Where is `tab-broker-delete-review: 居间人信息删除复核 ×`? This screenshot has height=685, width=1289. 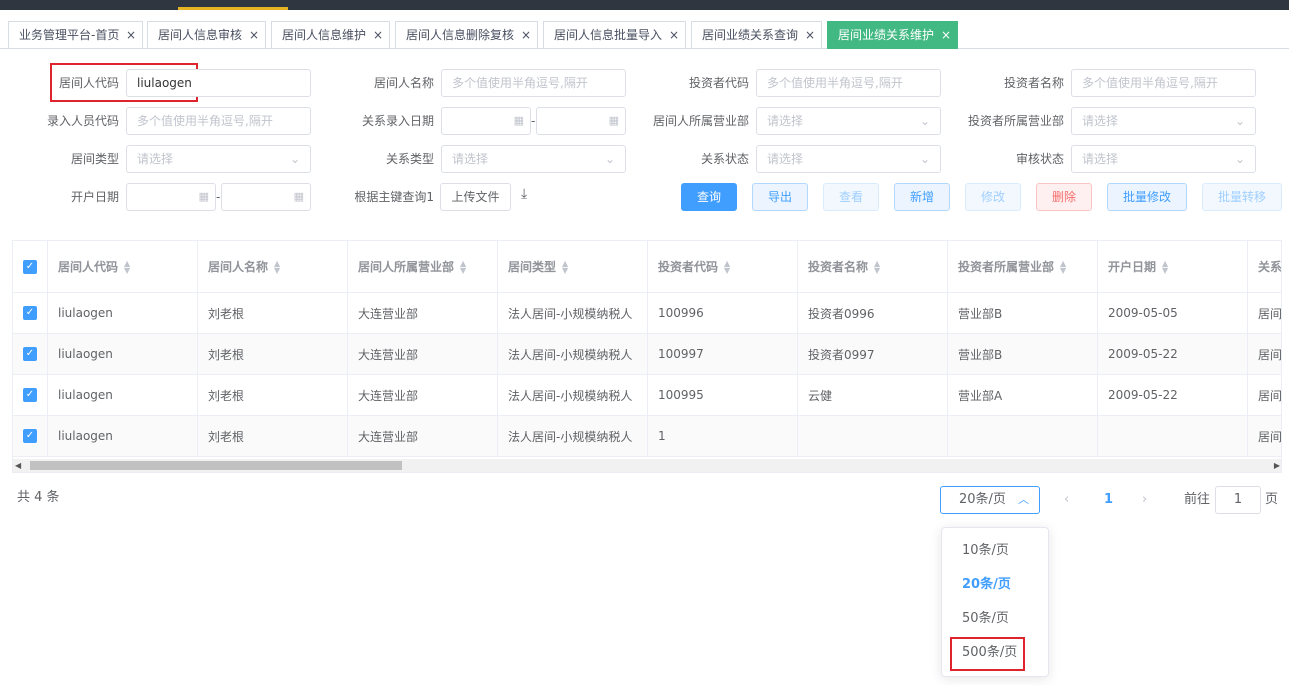
tab-broker-delete-review: 居间人信息删除复核 × is located at coordinates (466, 35).